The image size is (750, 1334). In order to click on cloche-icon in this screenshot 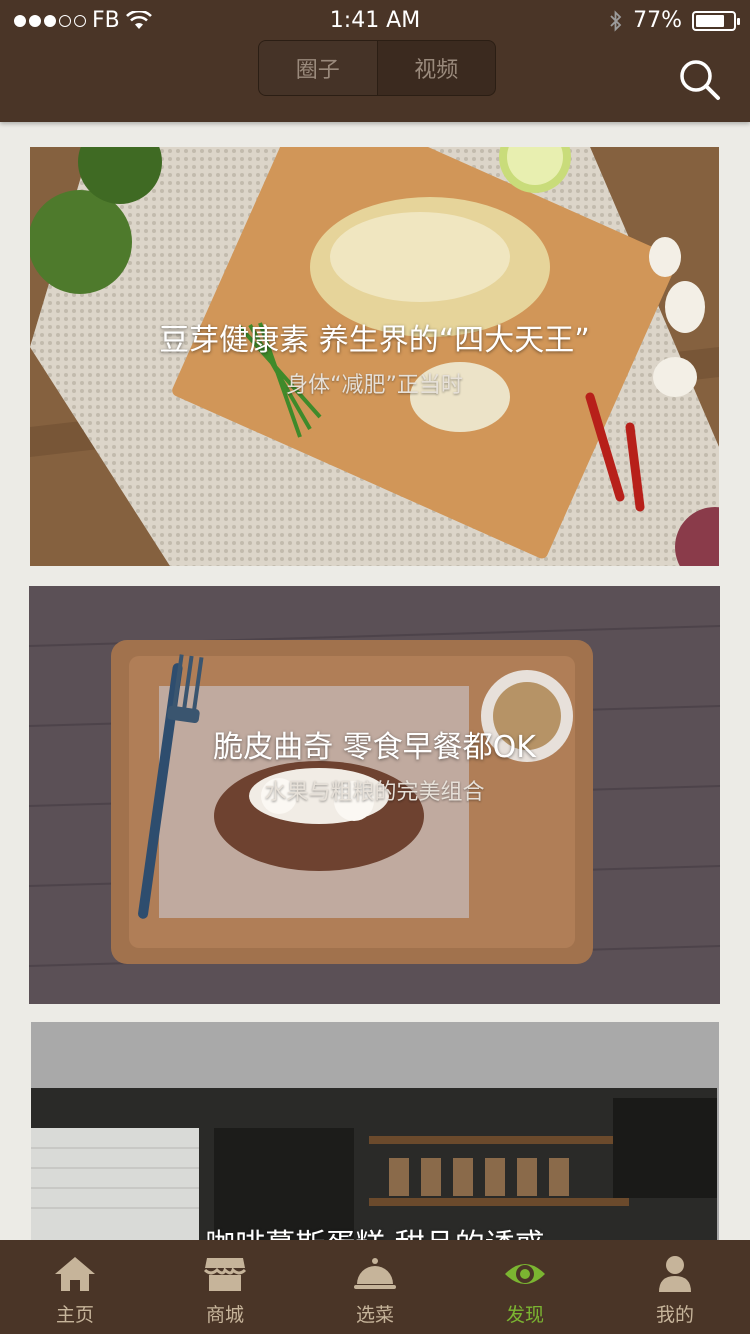, I will do `click(375, 1273)`.